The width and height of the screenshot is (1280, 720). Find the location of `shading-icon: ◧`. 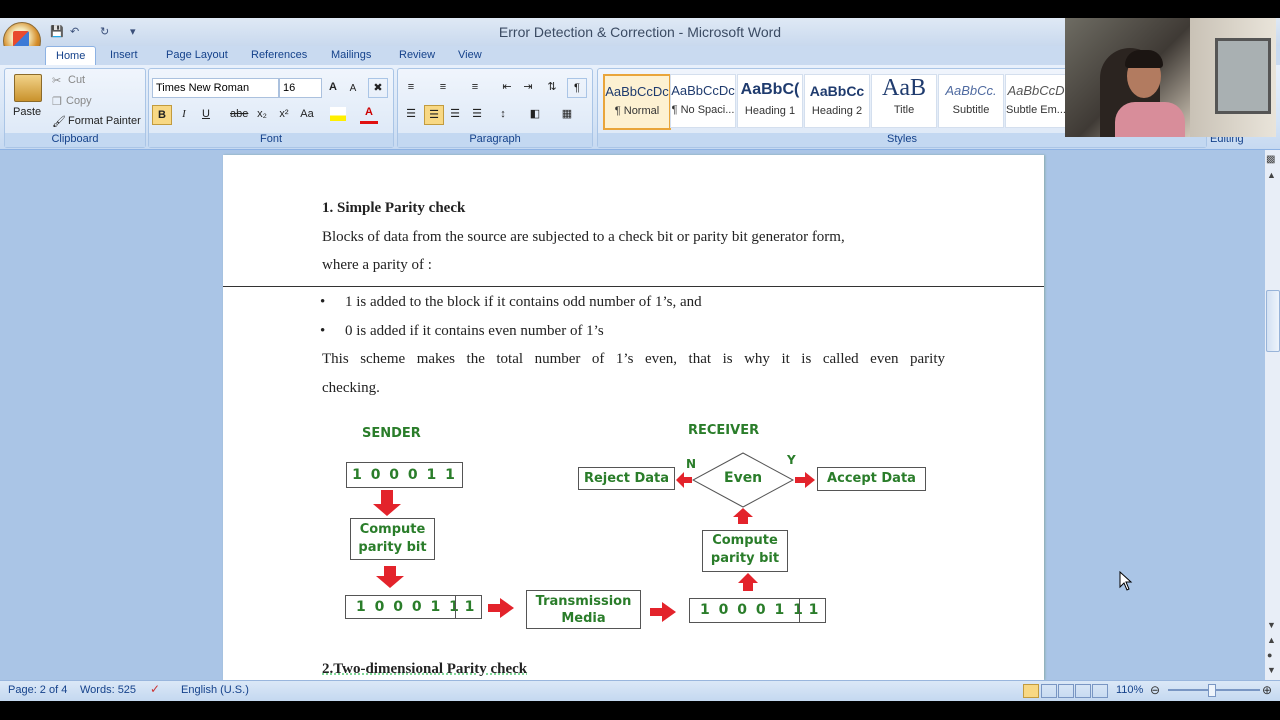

shading-icon: ◧ is located at coordinates (535, 114).